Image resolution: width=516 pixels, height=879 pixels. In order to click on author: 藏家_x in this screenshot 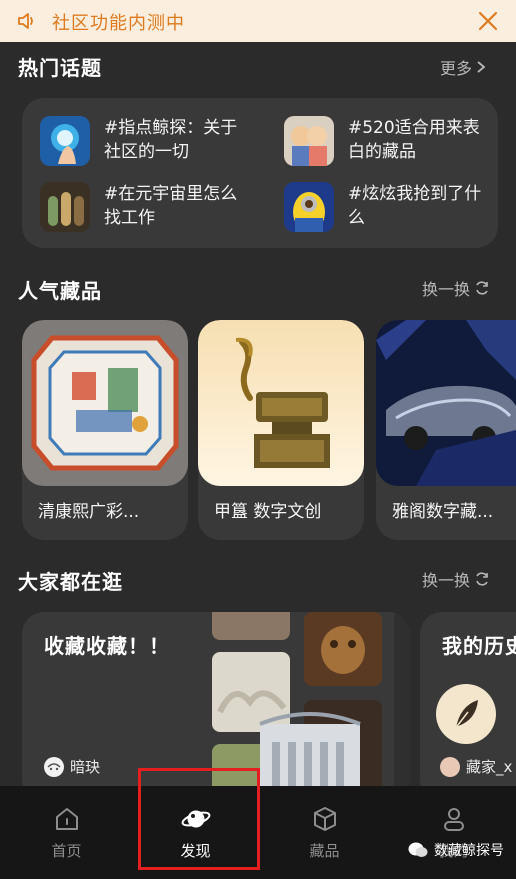, I will do `click(476, 766)`.